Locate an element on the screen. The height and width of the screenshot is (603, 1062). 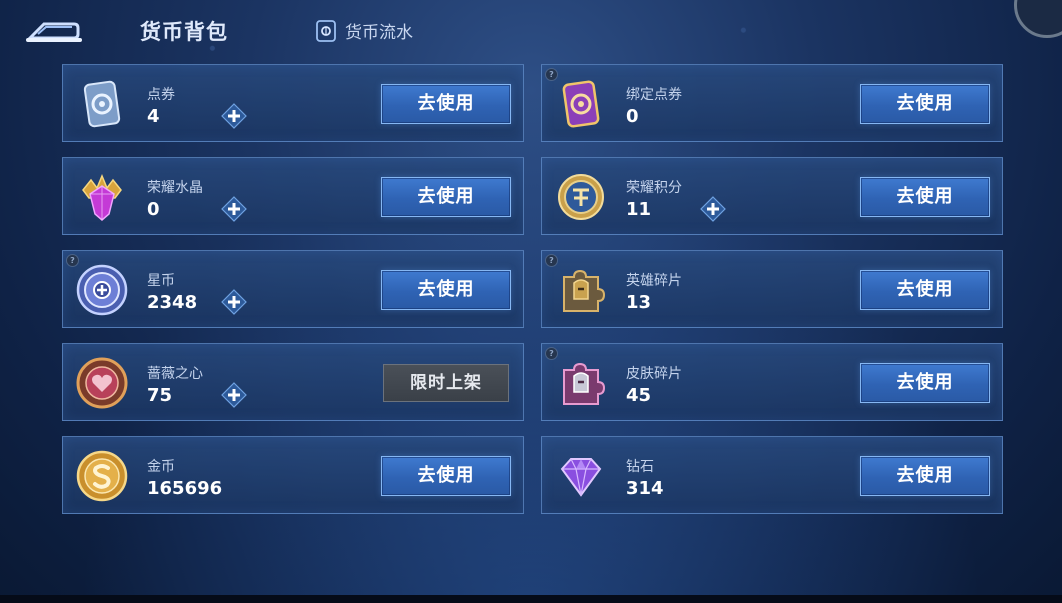
gold-coin-icon is located at coordinates (102, 476).